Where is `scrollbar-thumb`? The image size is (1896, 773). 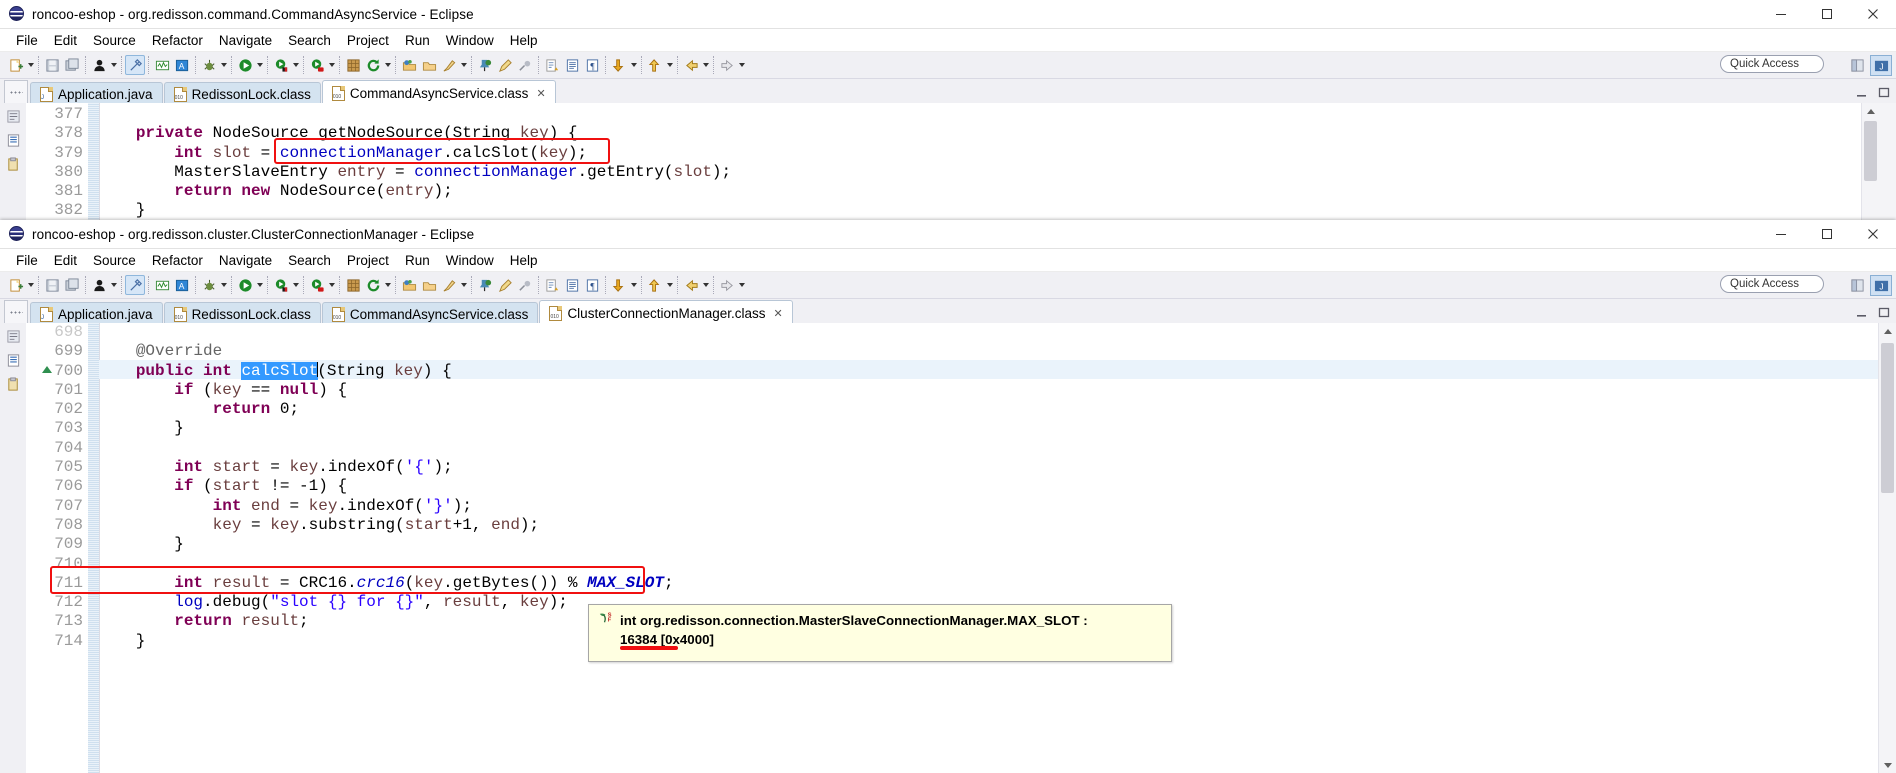
scrollbar-thumb is located at coordinates (1887, 418).